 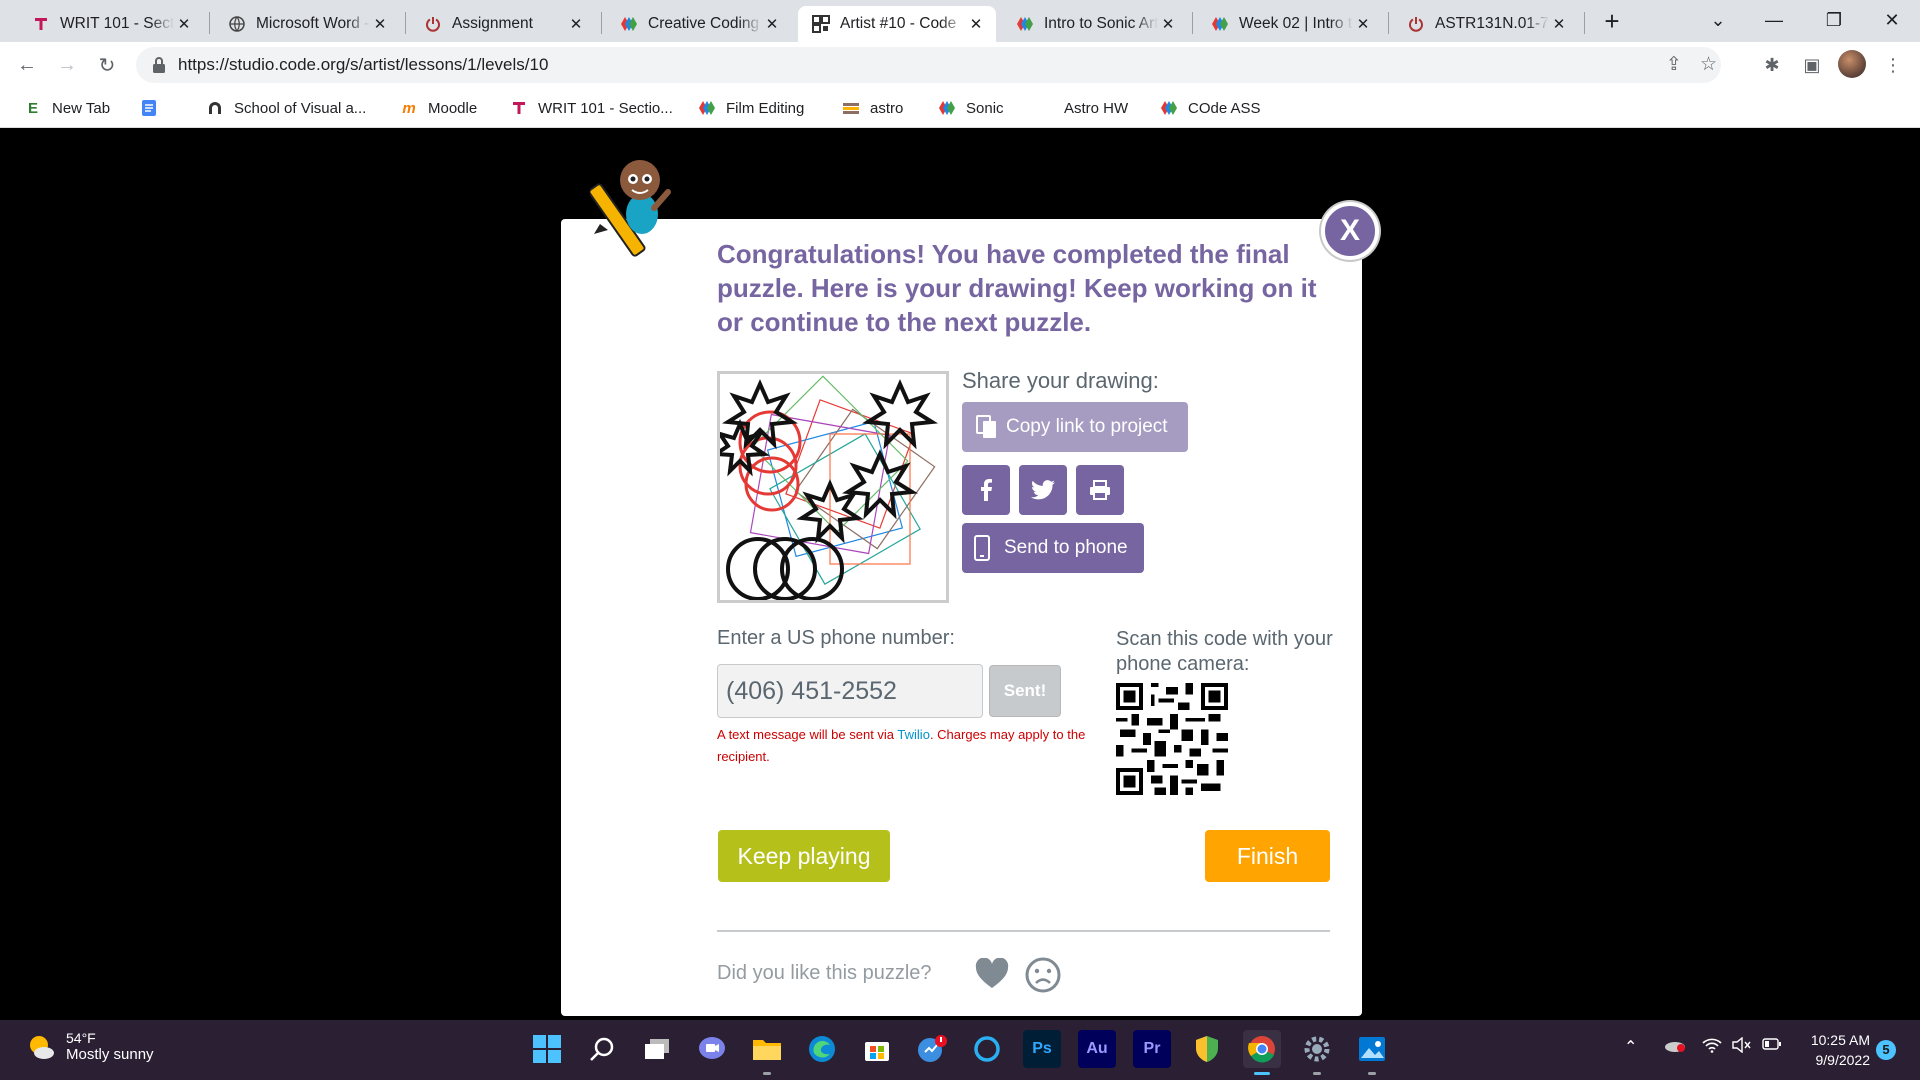 I want to click on onedrive-icon, so click(x=1675, y=1047).